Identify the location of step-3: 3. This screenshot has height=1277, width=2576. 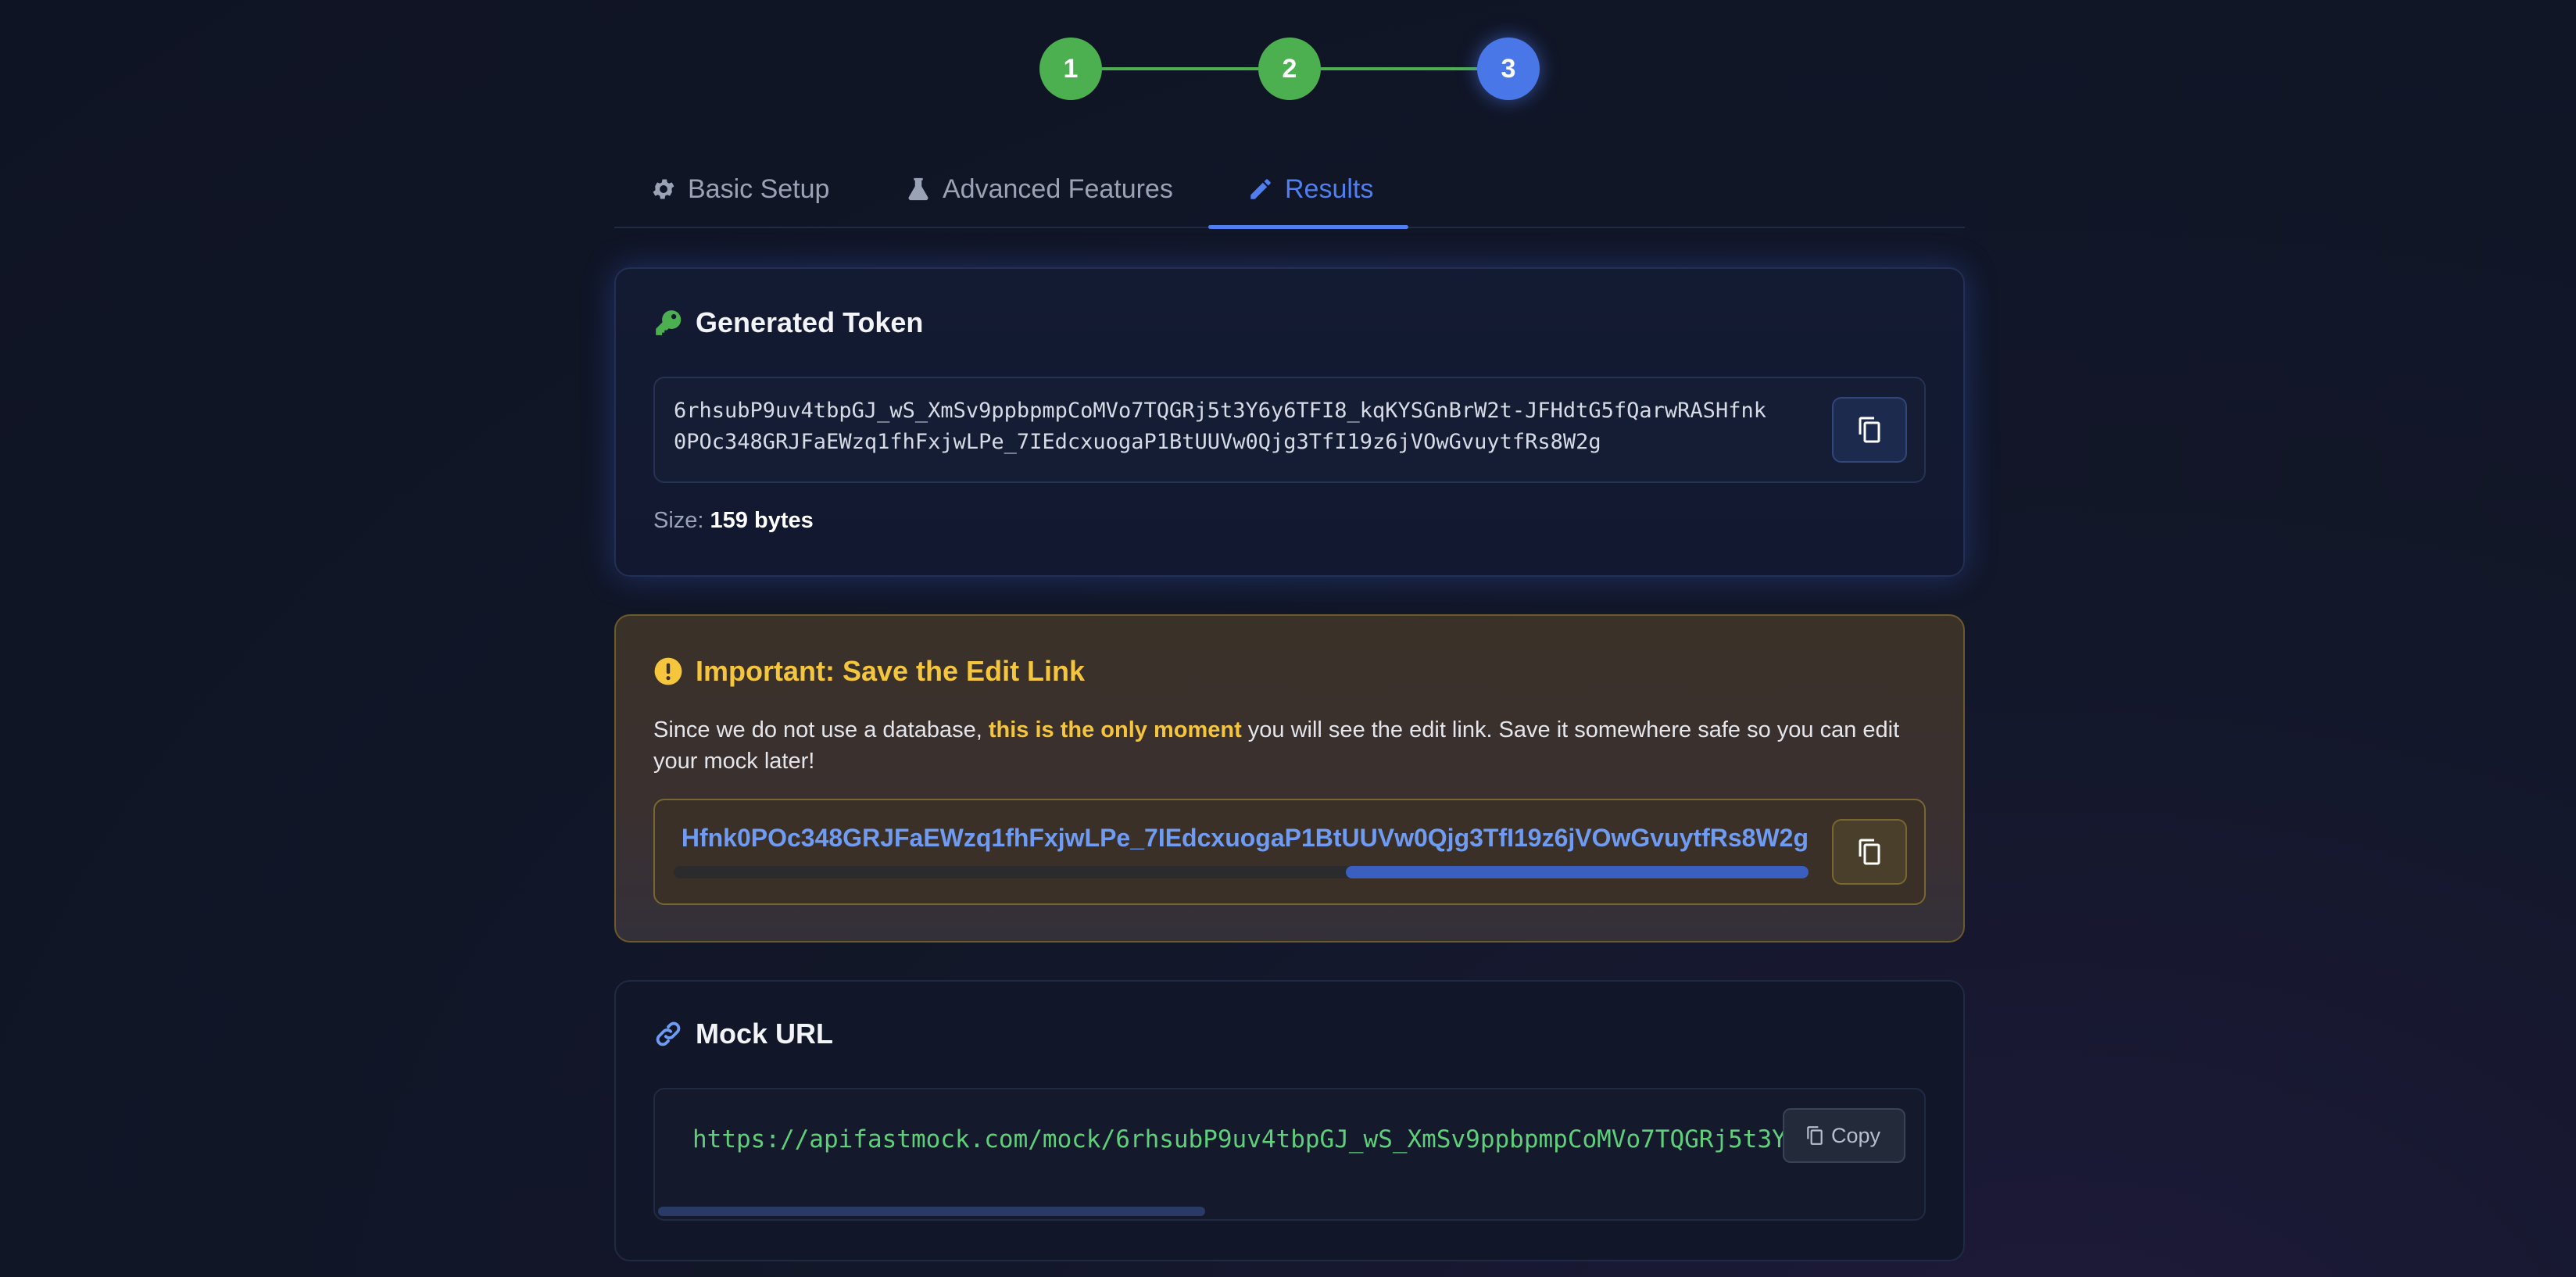
(1508, 69).